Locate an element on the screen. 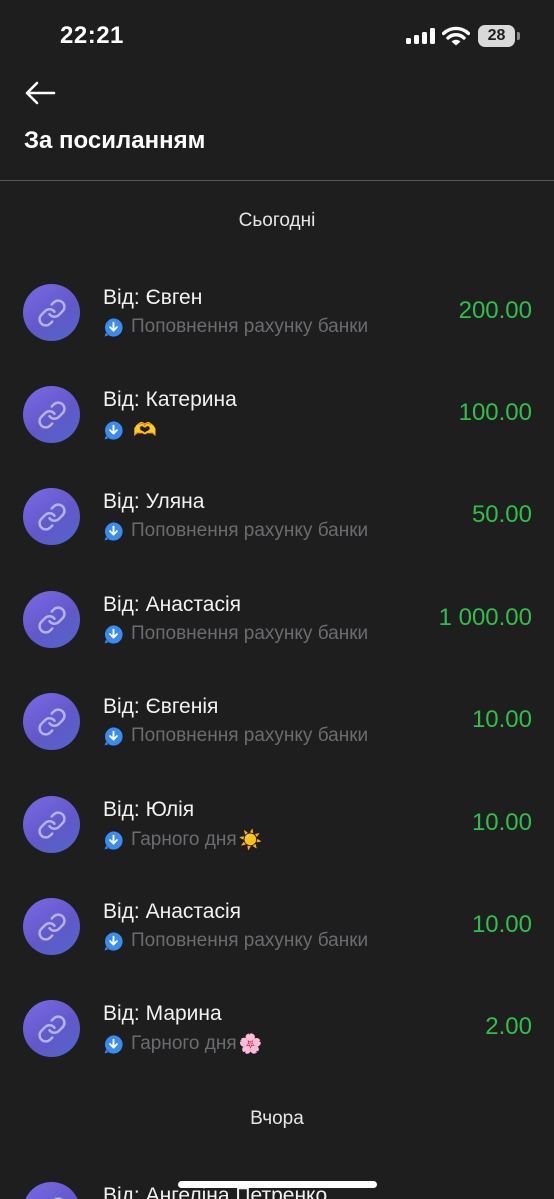 The height and width of the screenshot is (1199, 554). comment-emoji: 🫶 is located at coordinates (145, 430).